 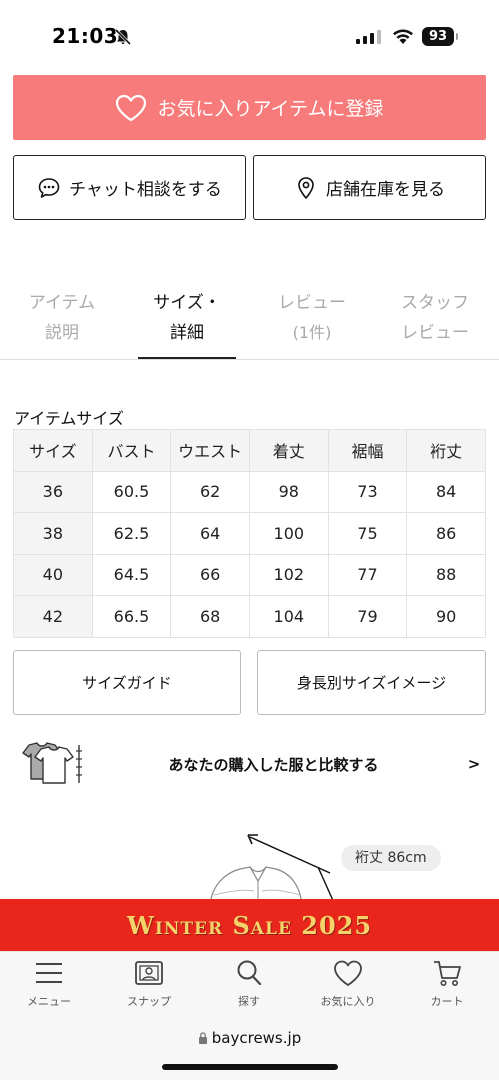 What do you see at coordinates (367, 450) in the screenshot?
I see `column-header: 裾幅` at bounding box center [367, 450].